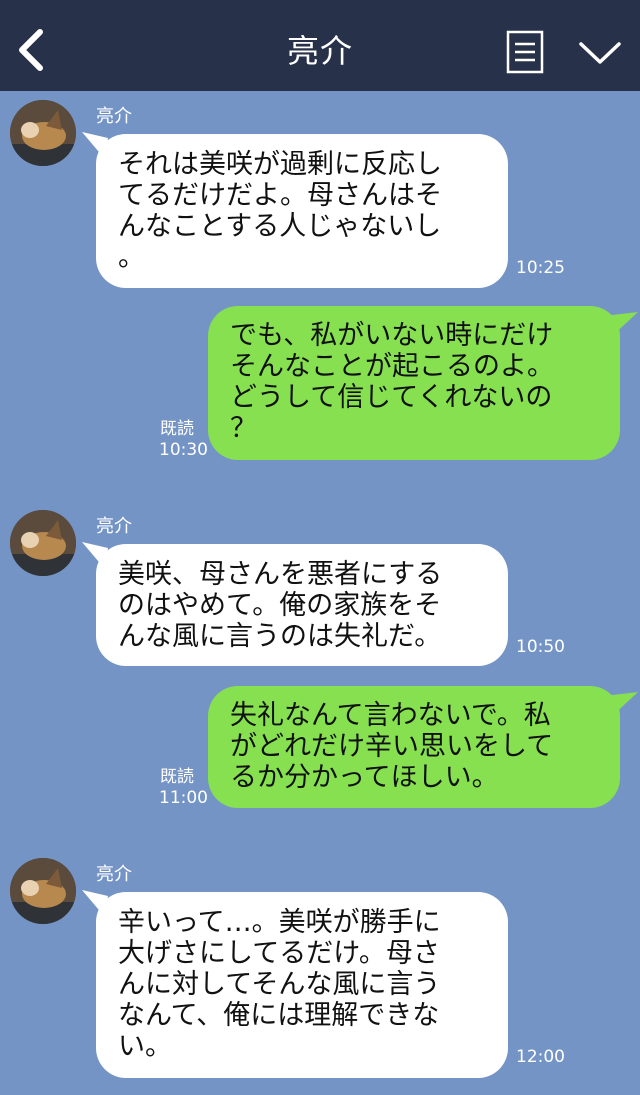 The height and width of the screenshot is (1095, 640). I want to click on message-text: それは美咲が過剰に反応し てるだけだよ。母さんはそ んなことする人じゃないし 。, so click(280, 211).